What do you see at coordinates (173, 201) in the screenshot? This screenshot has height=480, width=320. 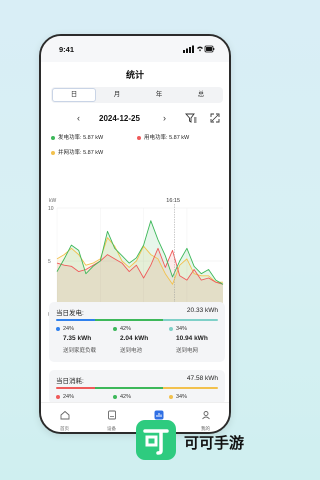 I see `cursor-label: 16:15` at bounding box center [173, 201].